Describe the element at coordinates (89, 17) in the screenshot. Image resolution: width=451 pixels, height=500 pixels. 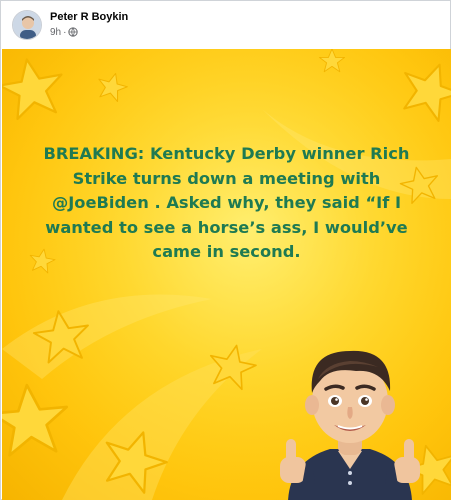
I see `author-name: Peter R Boykin` at that location.